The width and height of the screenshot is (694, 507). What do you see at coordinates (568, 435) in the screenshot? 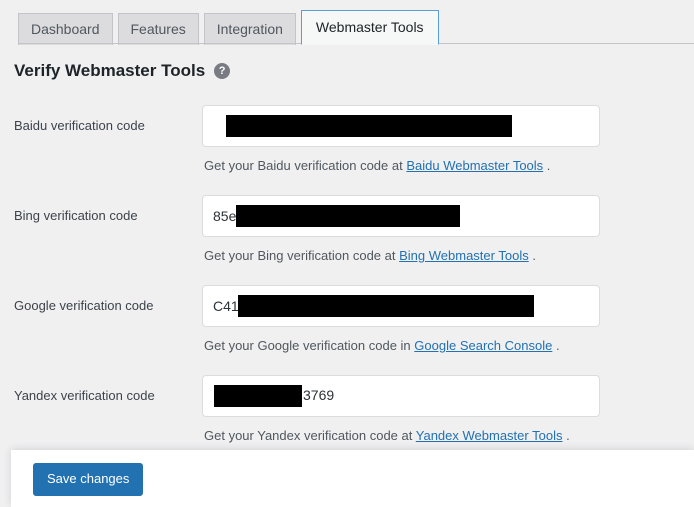
I see `yandex-desc-suffix: .` at bounding box center [568, 435].